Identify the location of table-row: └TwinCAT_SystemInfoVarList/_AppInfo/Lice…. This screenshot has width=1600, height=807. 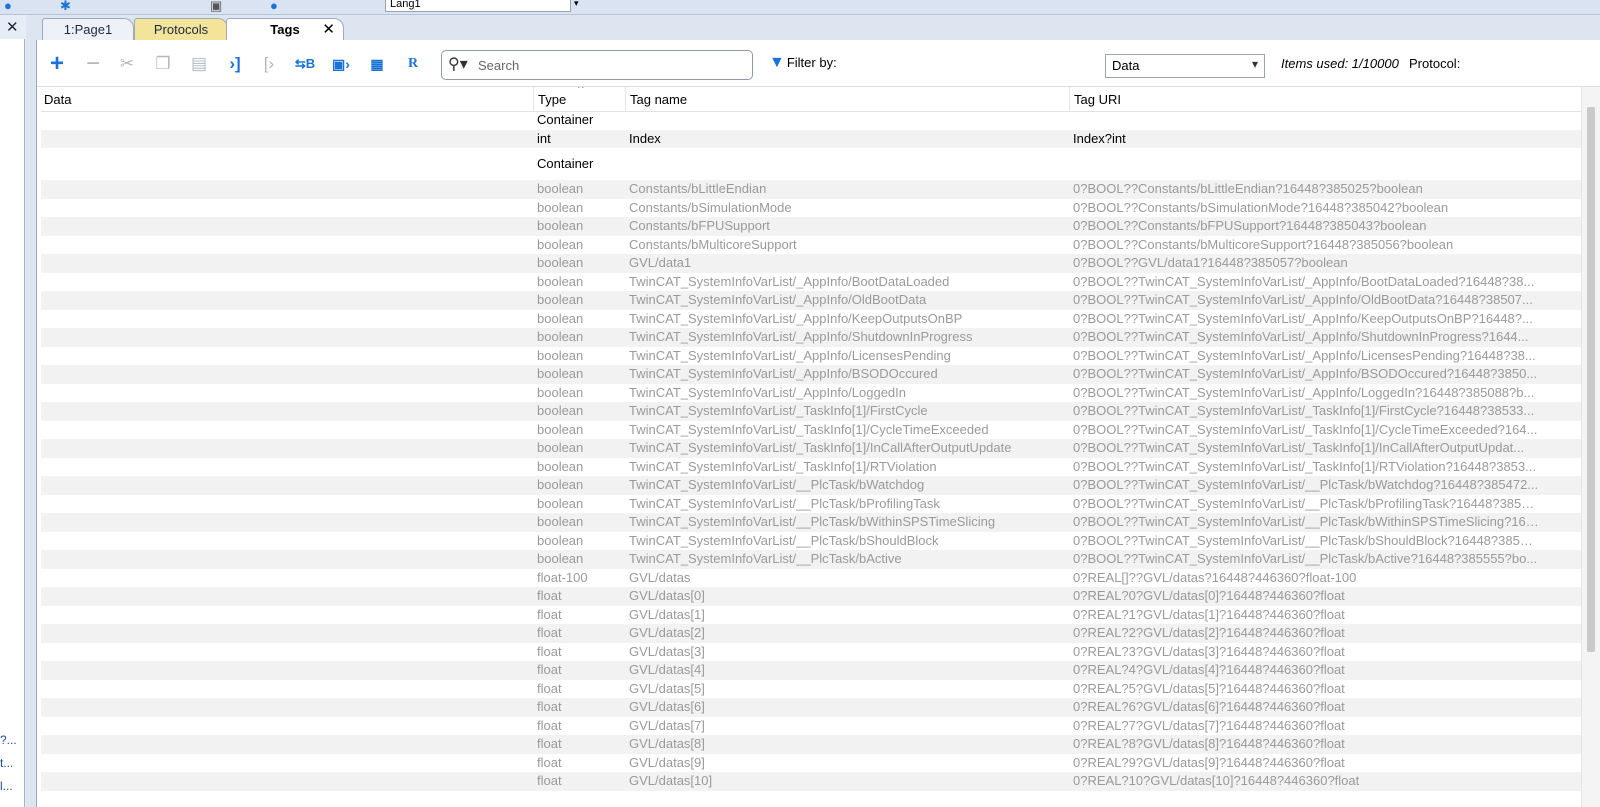
(811, 356).